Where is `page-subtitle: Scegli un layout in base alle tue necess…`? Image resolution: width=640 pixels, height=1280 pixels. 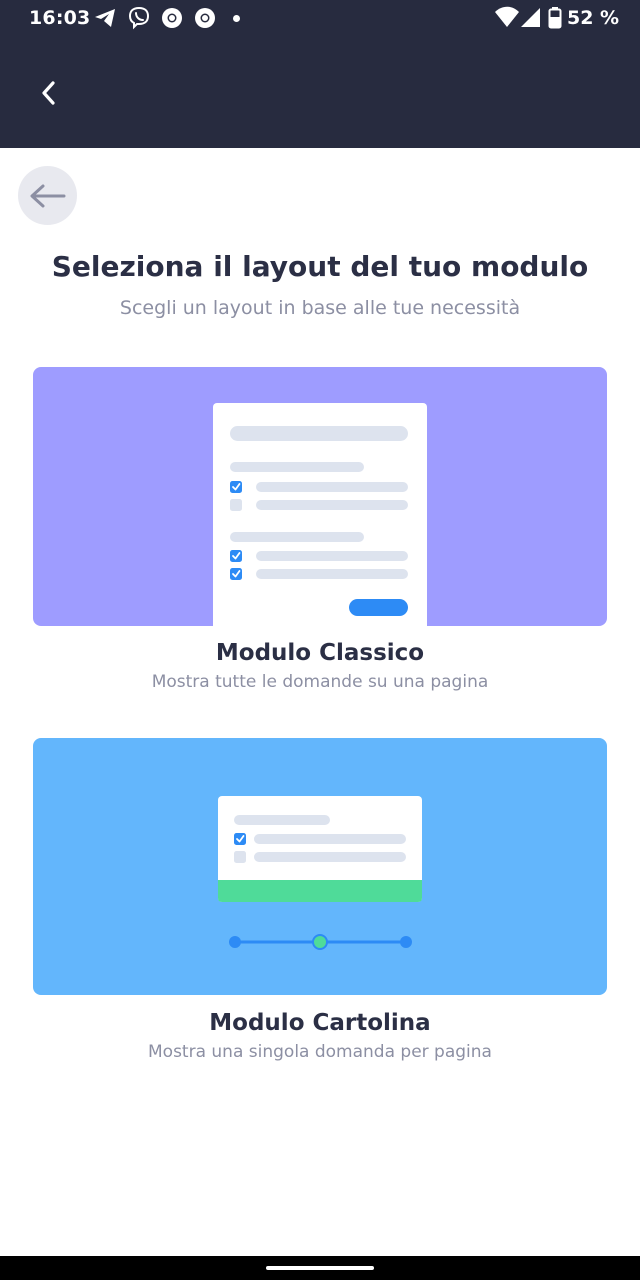
page-subtitle: Scegli un layout in base alle tue necess… is located at coordinates (320, 308).